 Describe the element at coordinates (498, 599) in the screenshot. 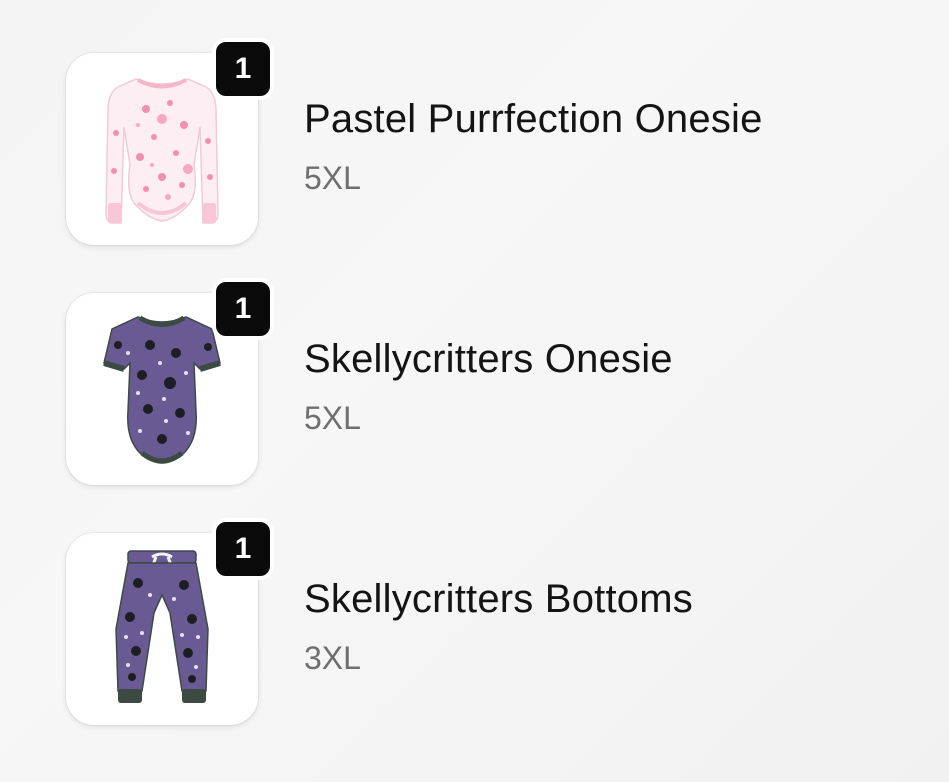

I see `product-name: Skellycritters Bottoms` at that location.